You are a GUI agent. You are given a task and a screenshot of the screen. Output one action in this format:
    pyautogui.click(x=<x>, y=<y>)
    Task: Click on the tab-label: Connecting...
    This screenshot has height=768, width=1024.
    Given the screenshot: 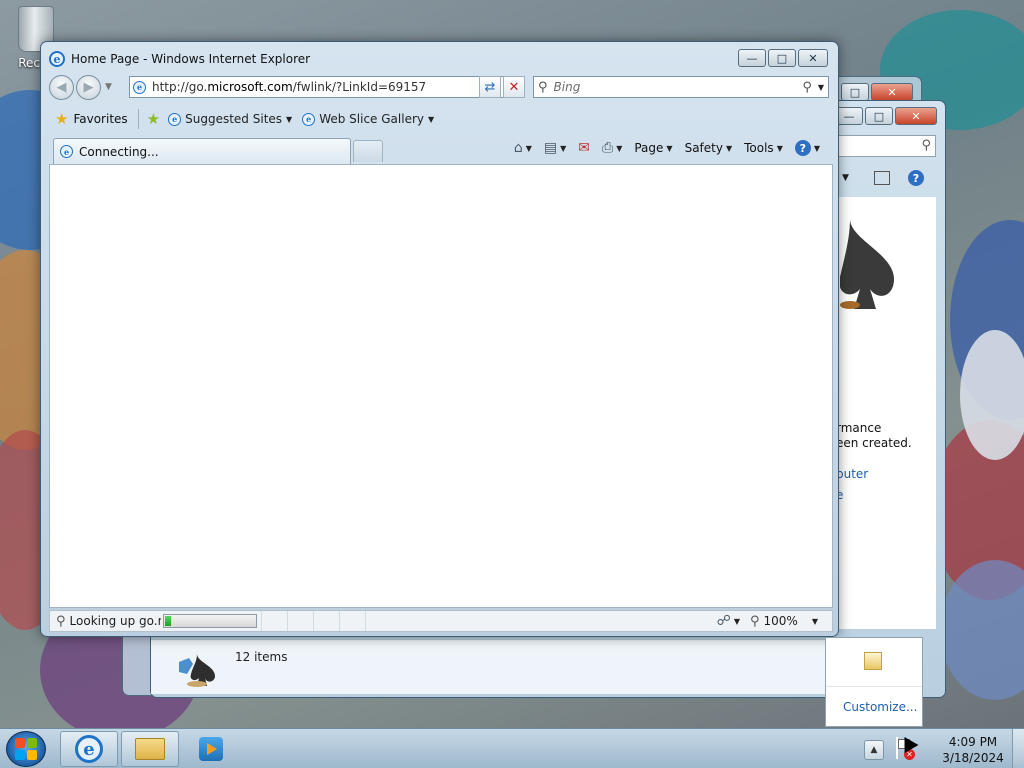 What is the action you would take?
    pyautogui.click(x=119, y=151)
    